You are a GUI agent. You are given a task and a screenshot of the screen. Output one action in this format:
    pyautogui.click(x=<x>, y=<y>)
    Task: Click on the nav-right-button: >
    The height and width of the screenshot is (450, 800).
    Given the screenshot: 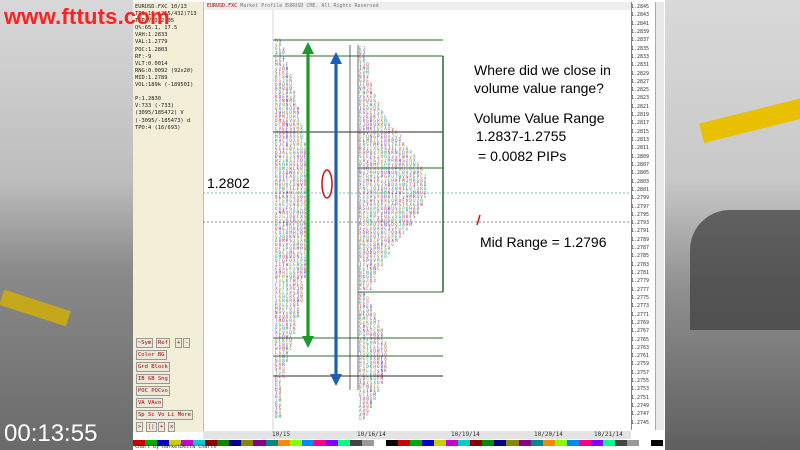 What is the action you would take?
    pyautogui.click(x=140, y=427)
    